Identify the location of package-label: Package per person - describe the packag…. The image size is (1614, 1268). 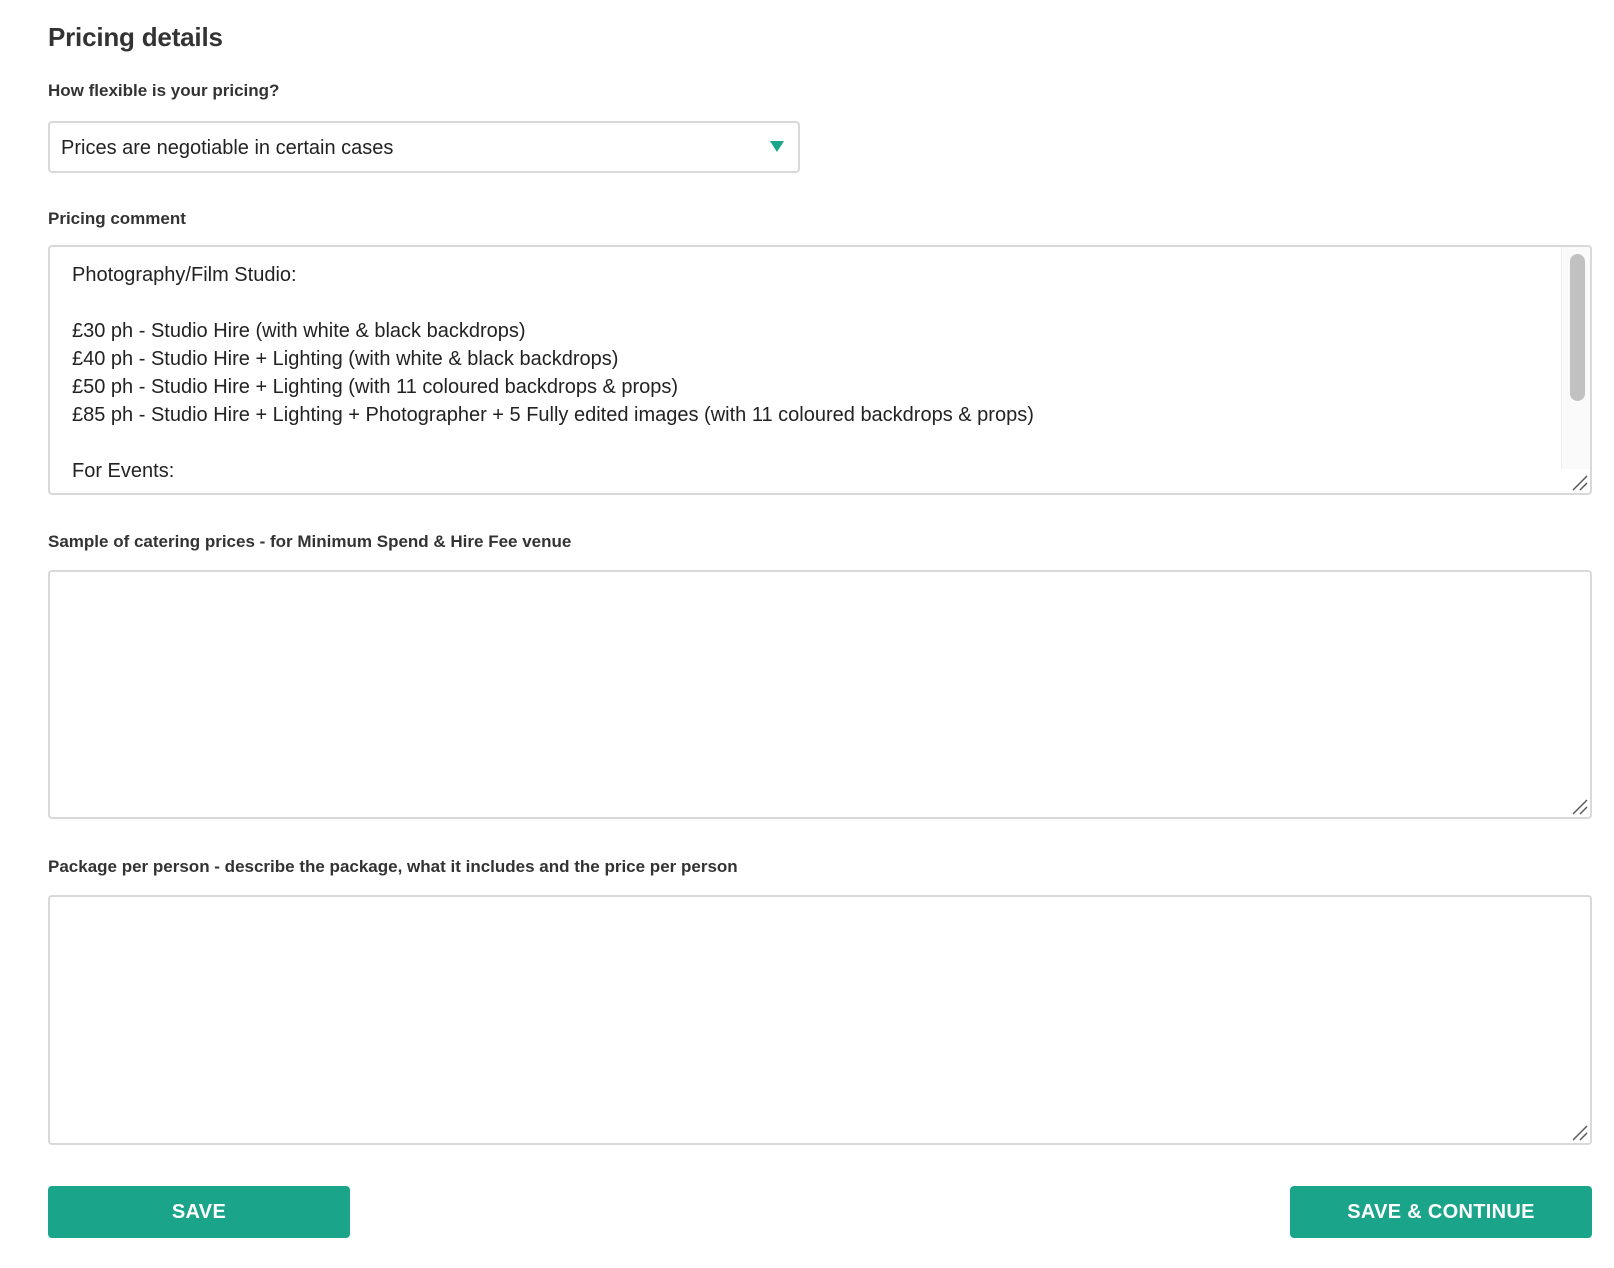
(393, 866).